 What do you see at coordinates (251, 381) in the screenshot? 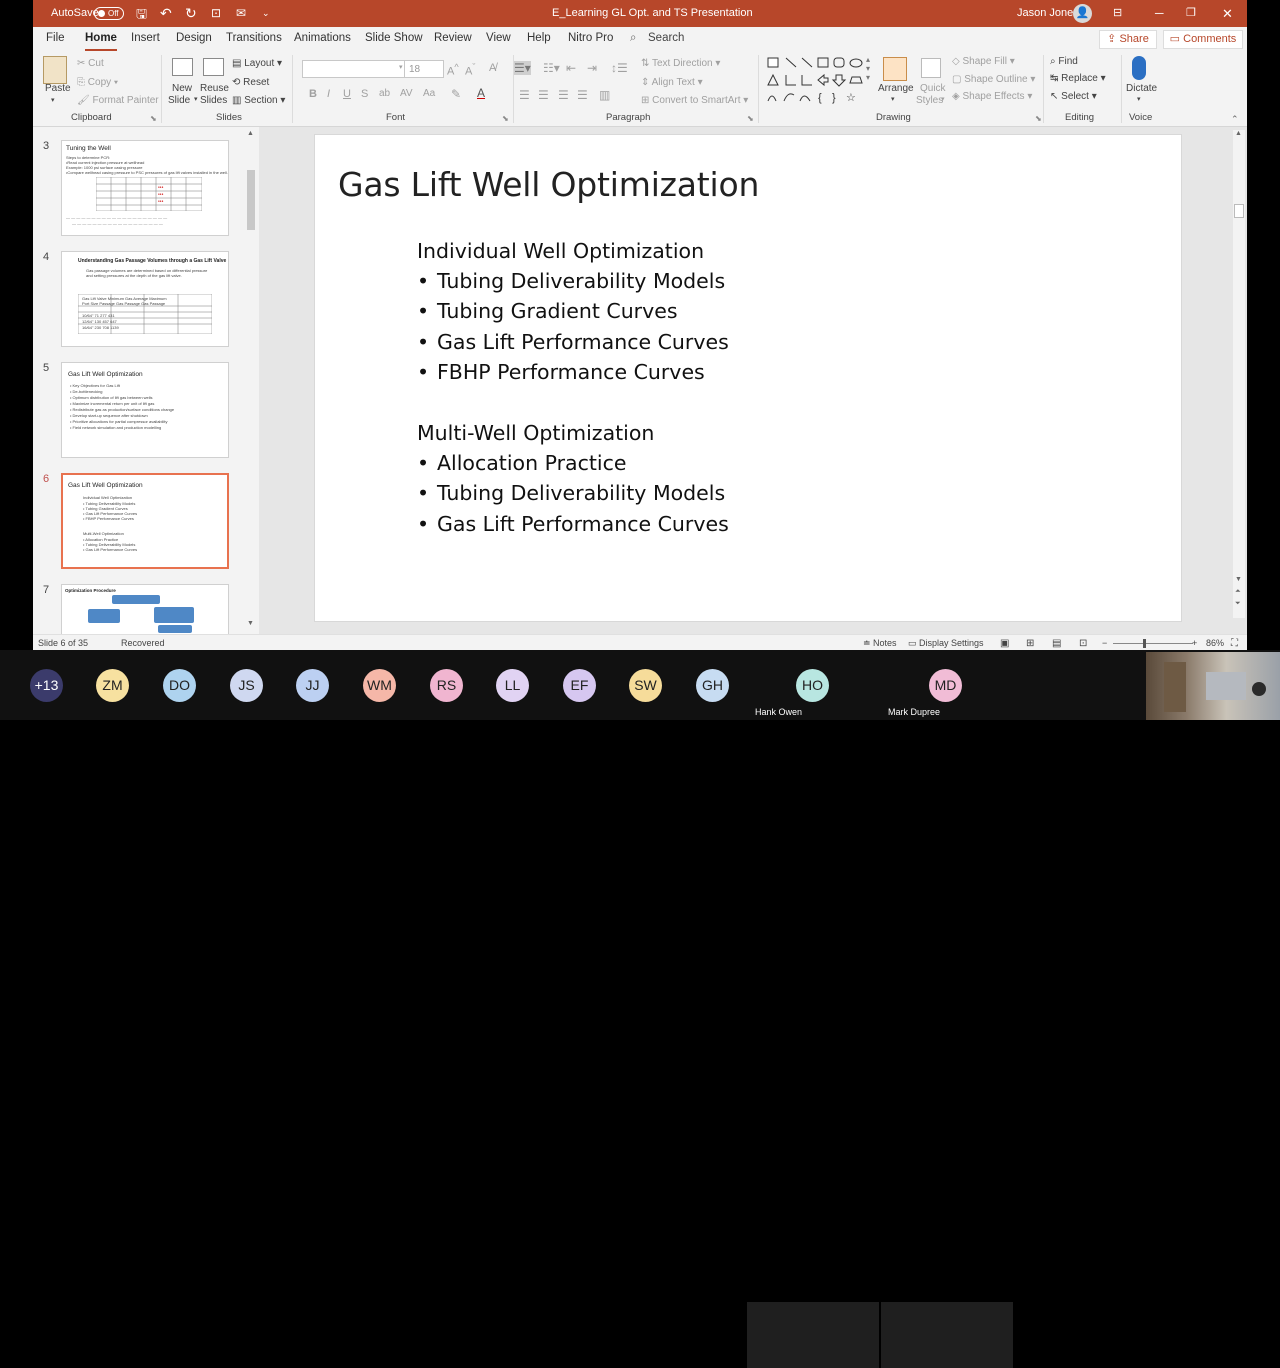
I see `thumbnail-scrollbar: ▲ ▼` at bounding box center [251, 381].